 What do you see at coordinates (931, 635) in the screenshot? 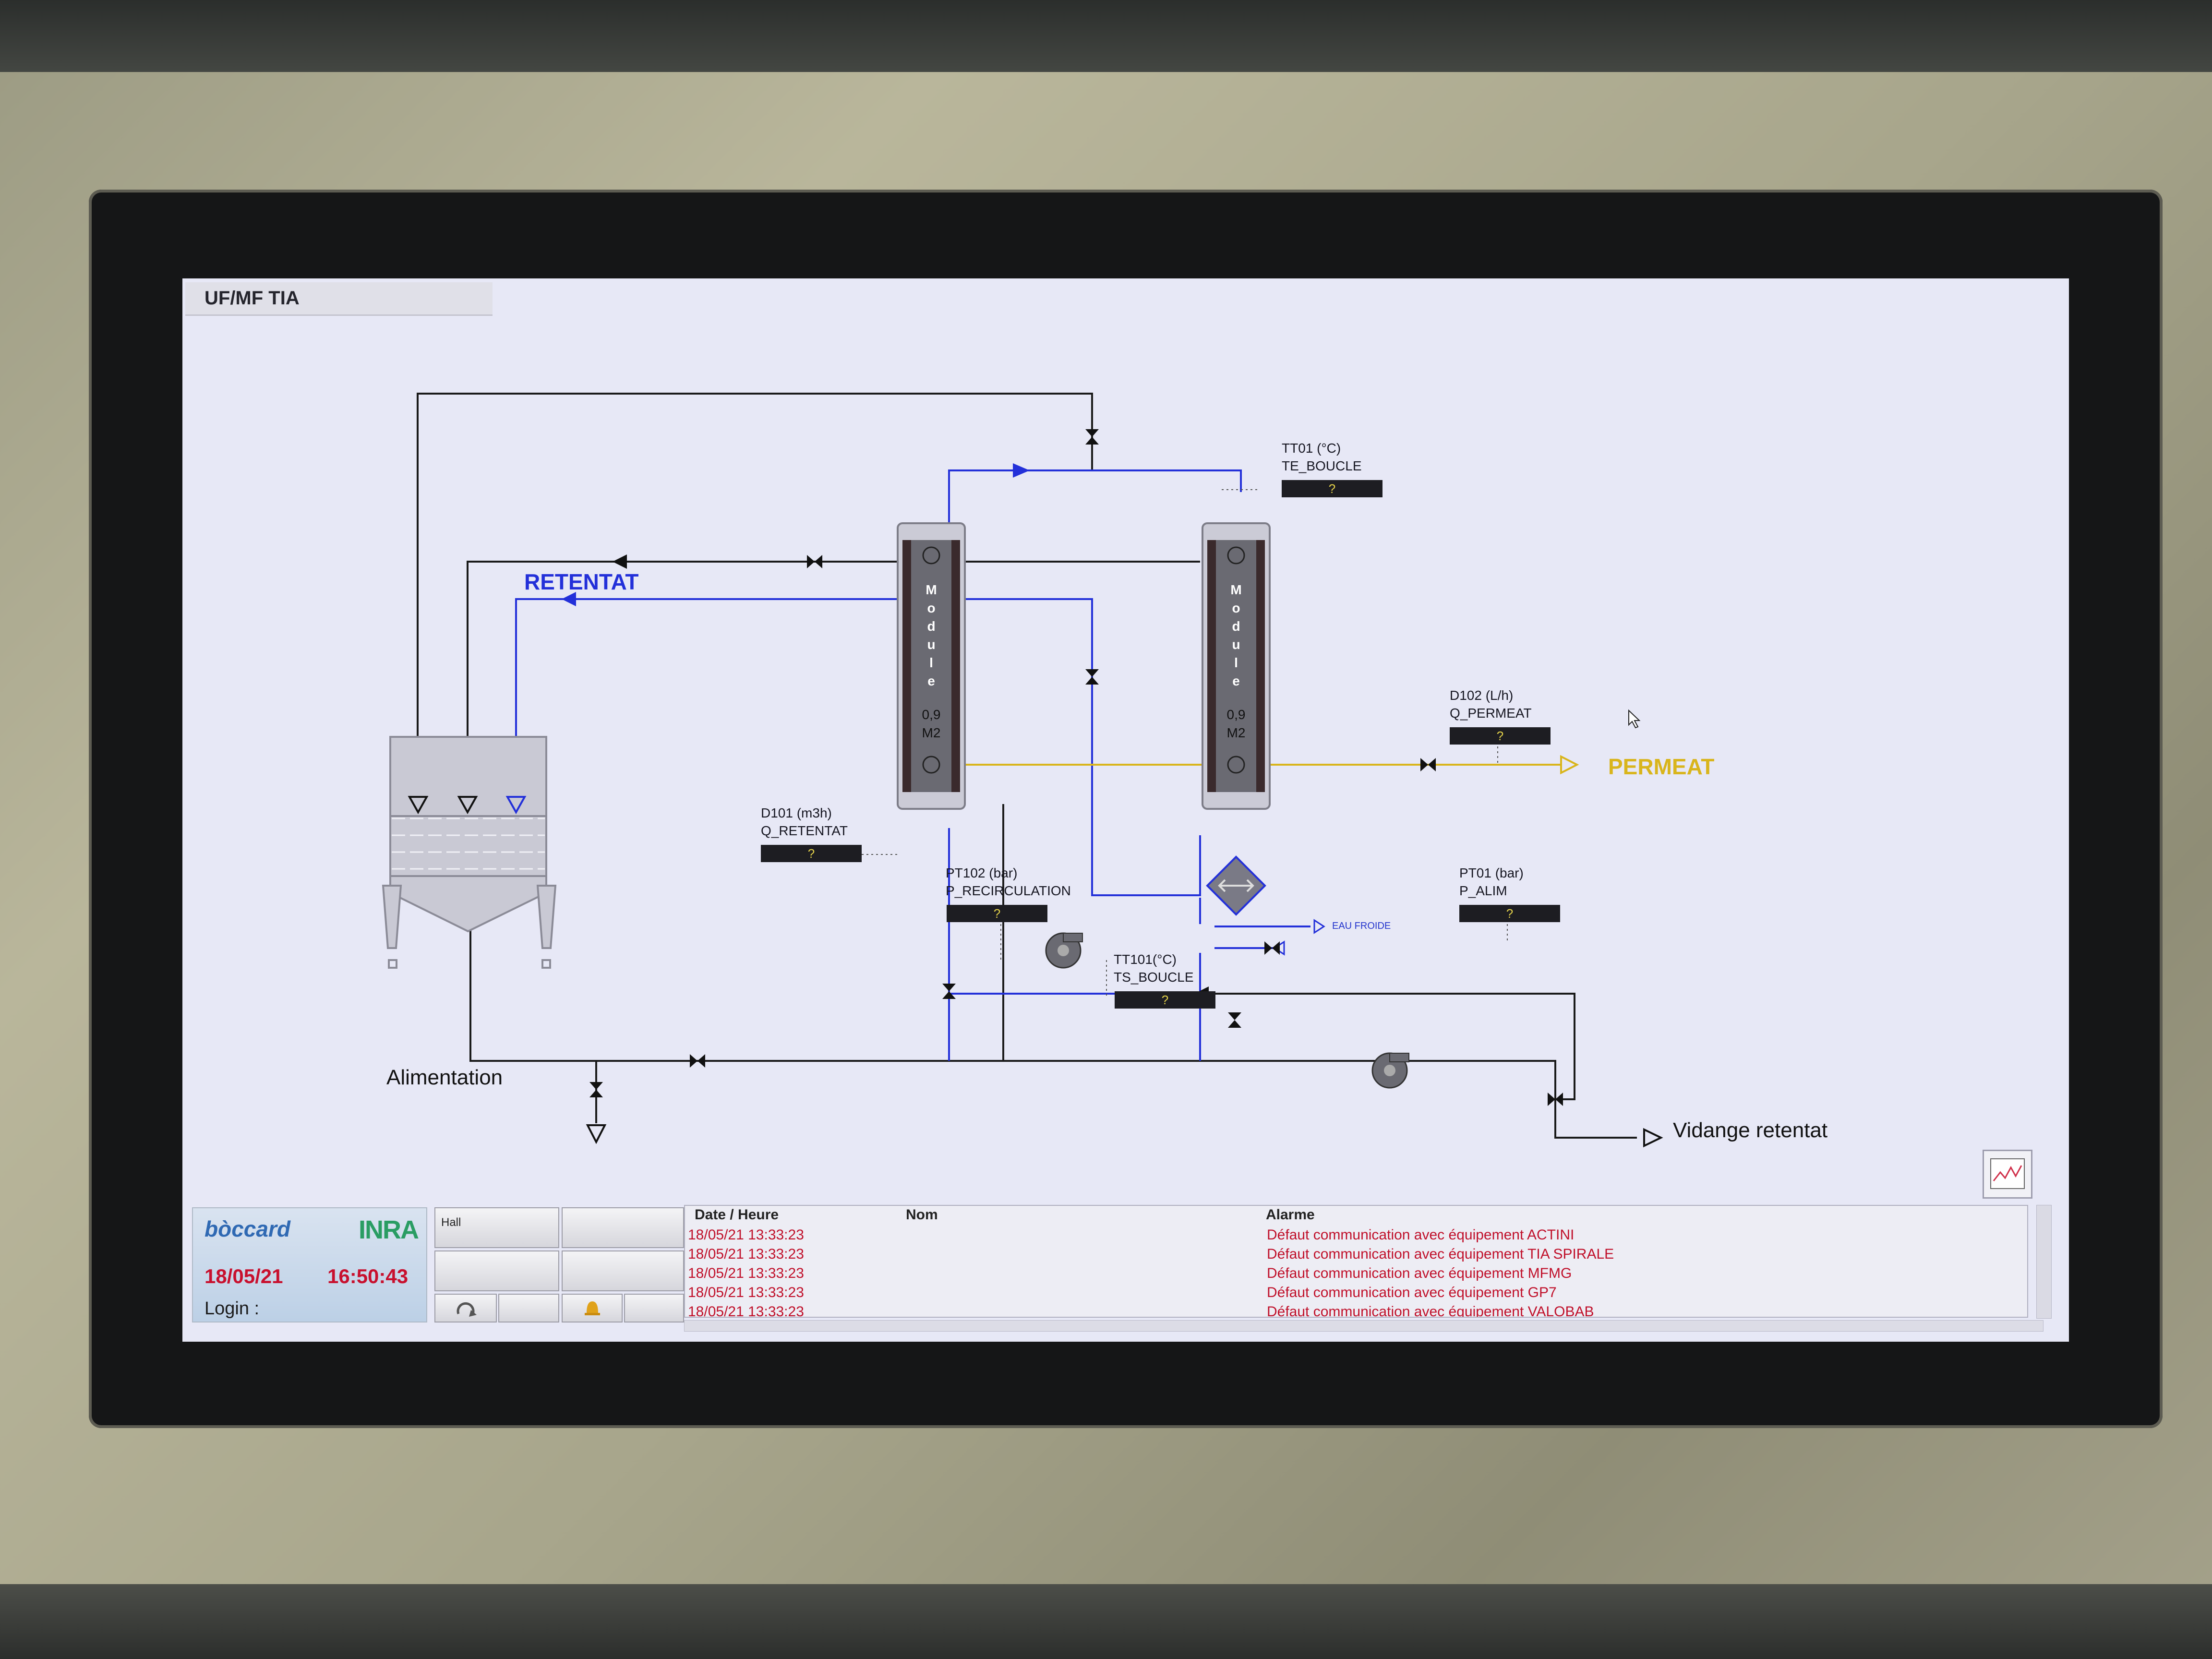
I see `module-1-label: M o d u l e` at bounding box center [931, 635].